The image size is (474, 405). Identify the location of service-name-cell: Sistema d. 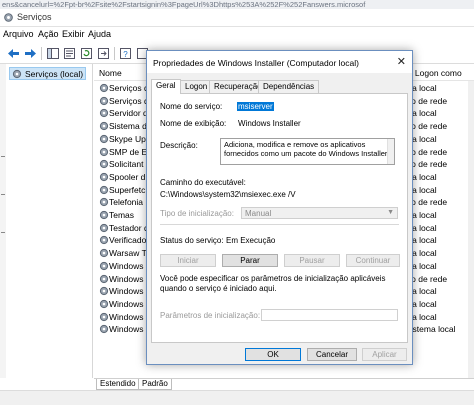
(128, 126).